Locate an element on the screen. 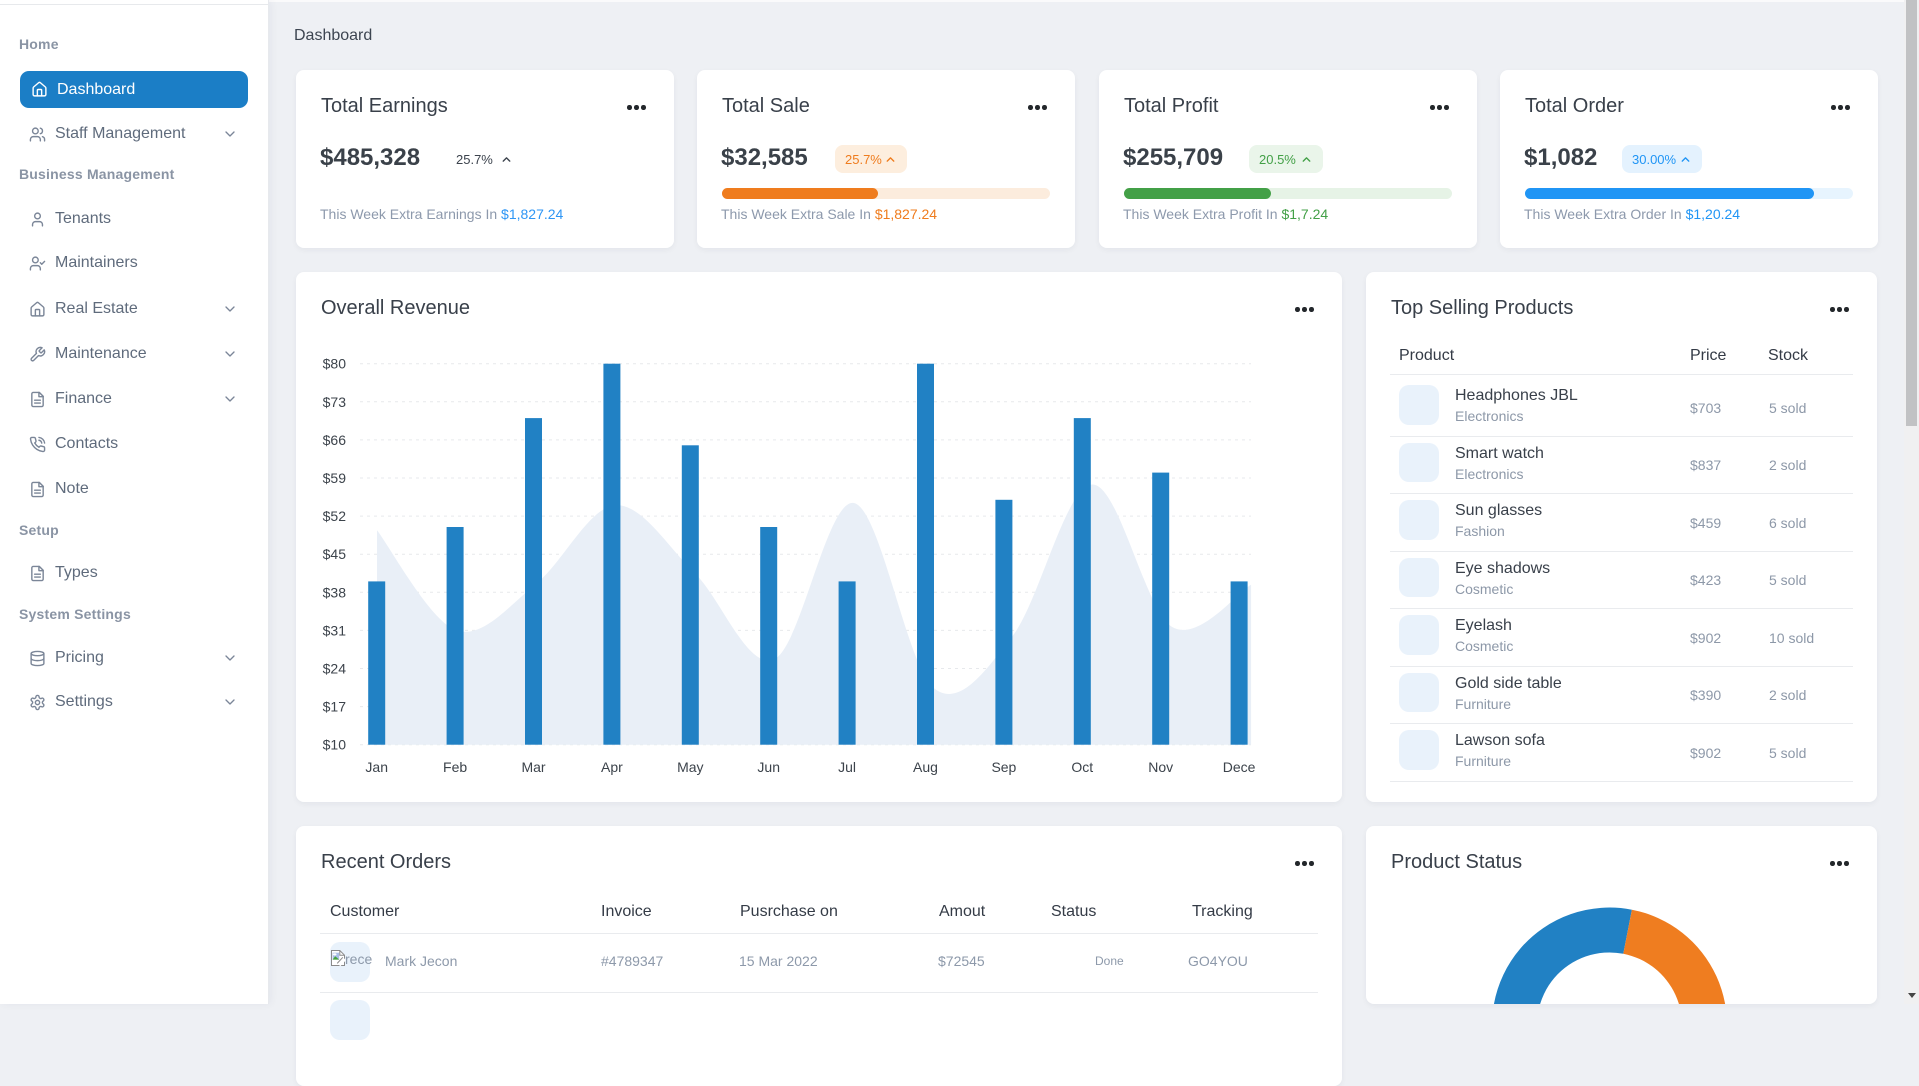  svg-text: Feb is located at coordinates (455, 767).